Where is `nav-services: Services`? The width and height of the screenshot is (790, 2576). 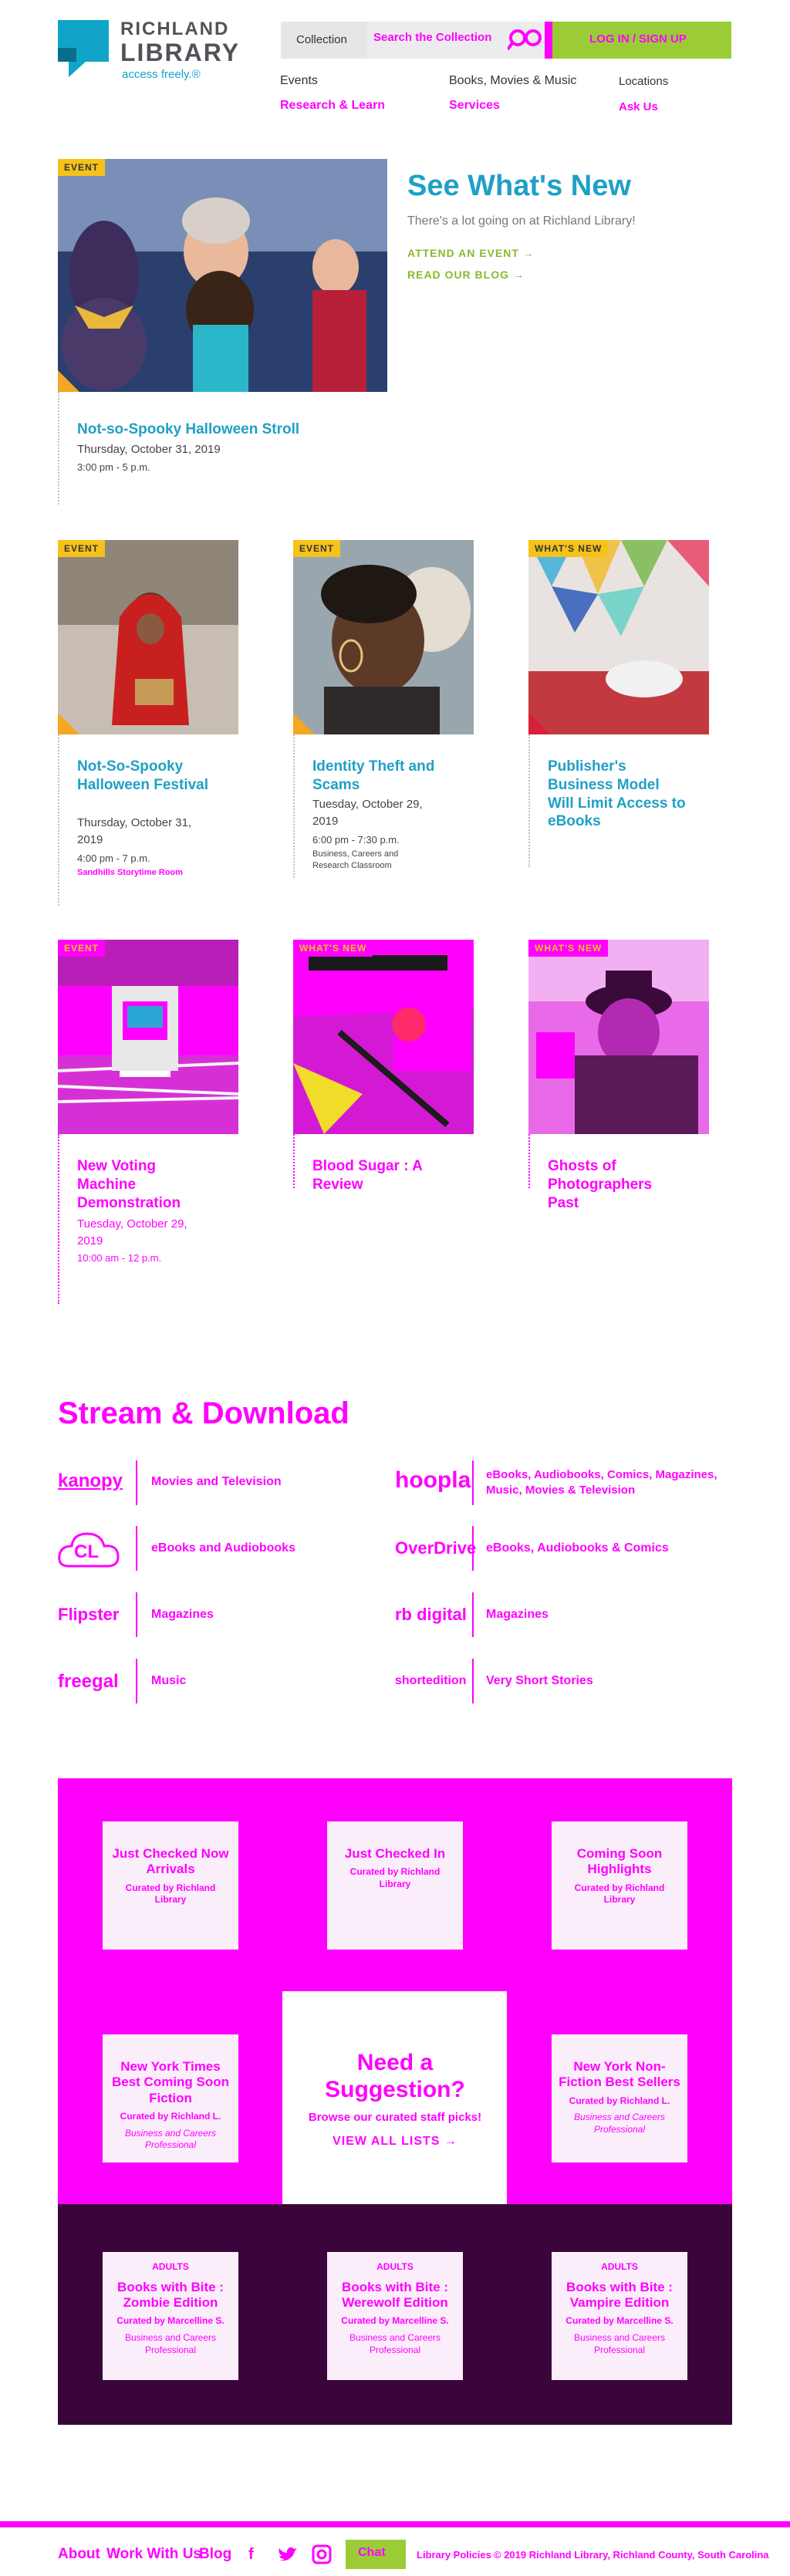 nav-services: Services is located at coordinates (474, 106).